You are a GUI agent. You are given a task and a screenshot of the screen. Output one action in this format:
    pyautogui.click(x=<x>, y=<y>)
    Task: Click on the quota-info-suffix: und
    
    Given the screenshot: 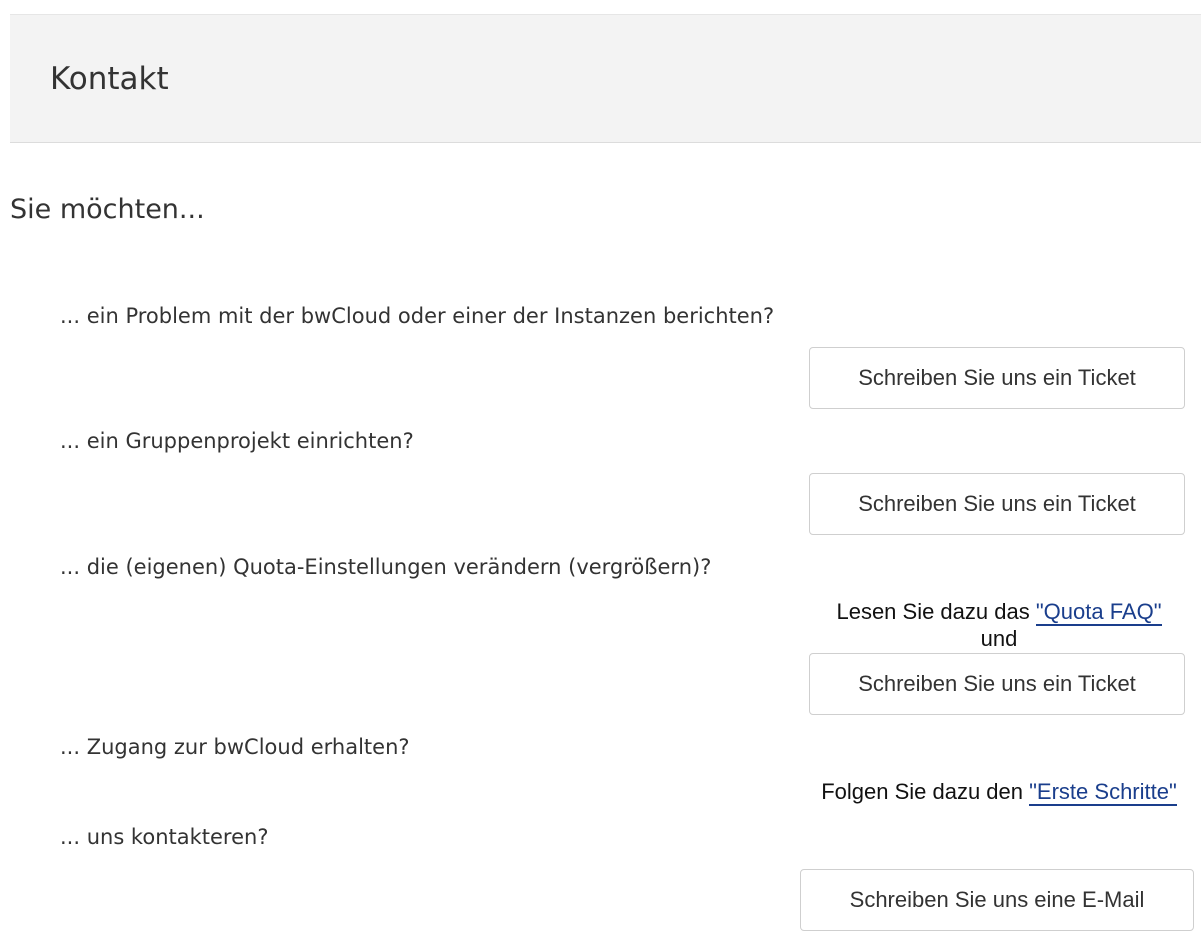 What is the action you would take?
    pyautogui.click(x=999, y=638)
    